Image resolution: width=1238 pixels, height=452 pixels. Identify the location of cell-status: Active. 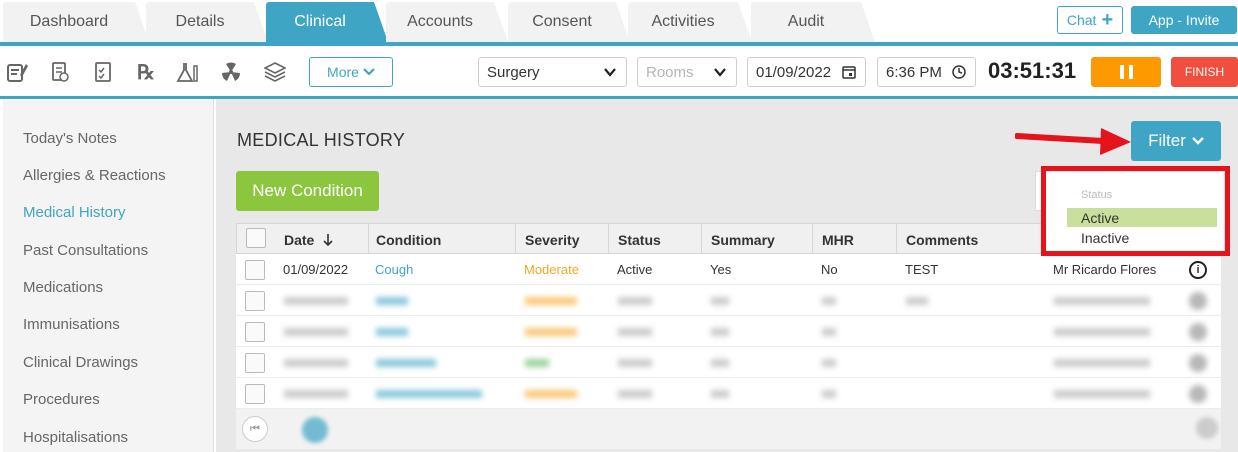
(635, 269).